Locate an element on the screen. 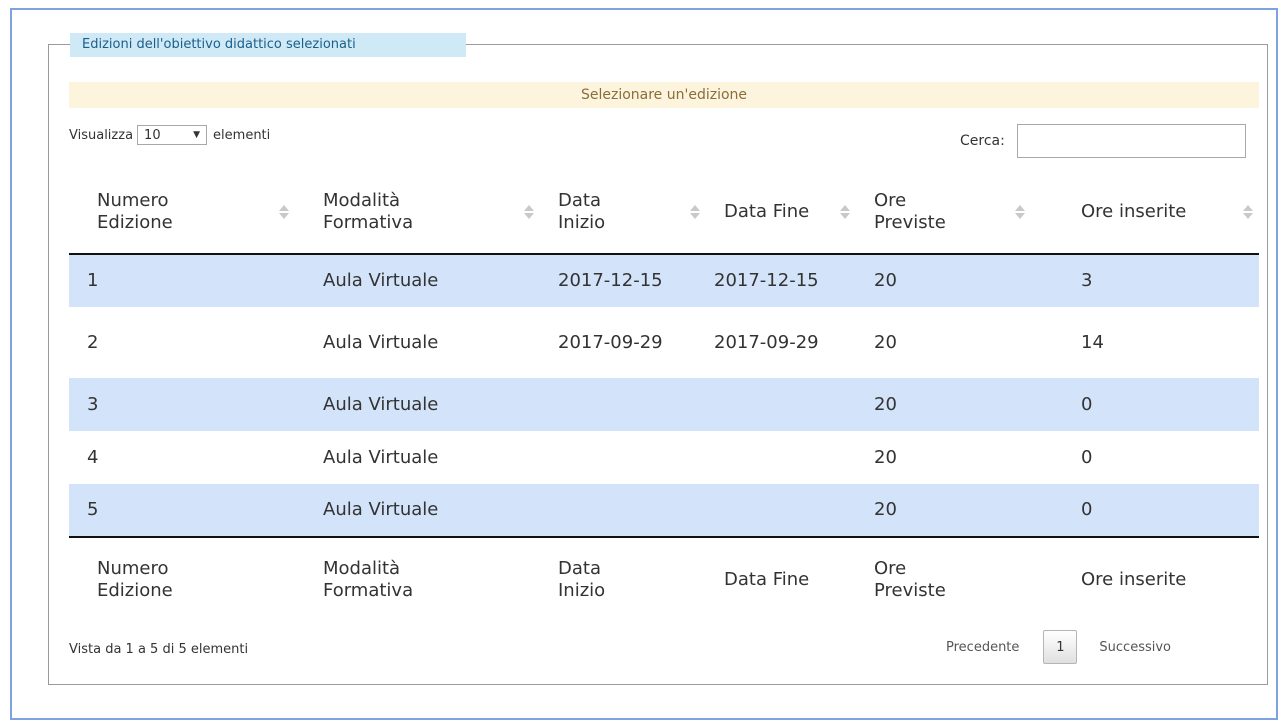  cell-numero: 4 is located at coordinates (93, 457).